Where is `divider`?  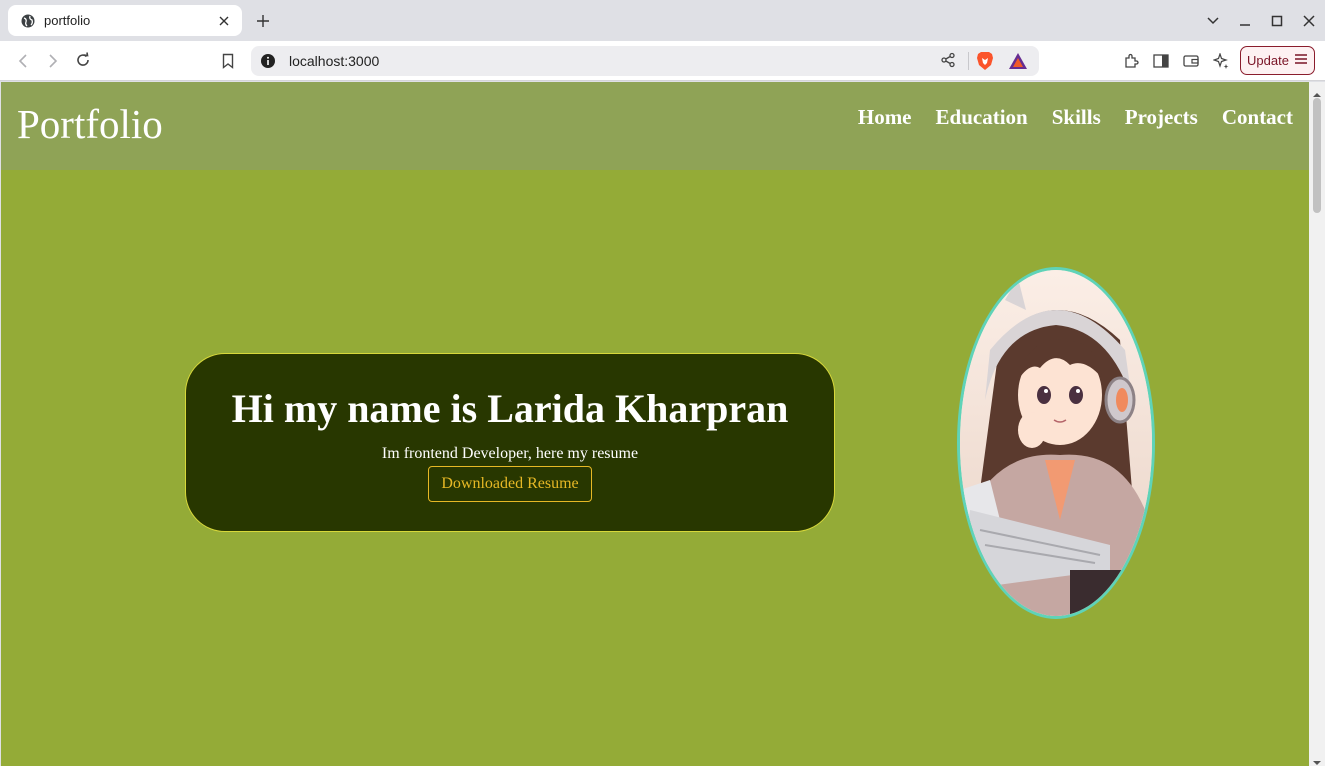
divider is located at coordinates (968, 61).